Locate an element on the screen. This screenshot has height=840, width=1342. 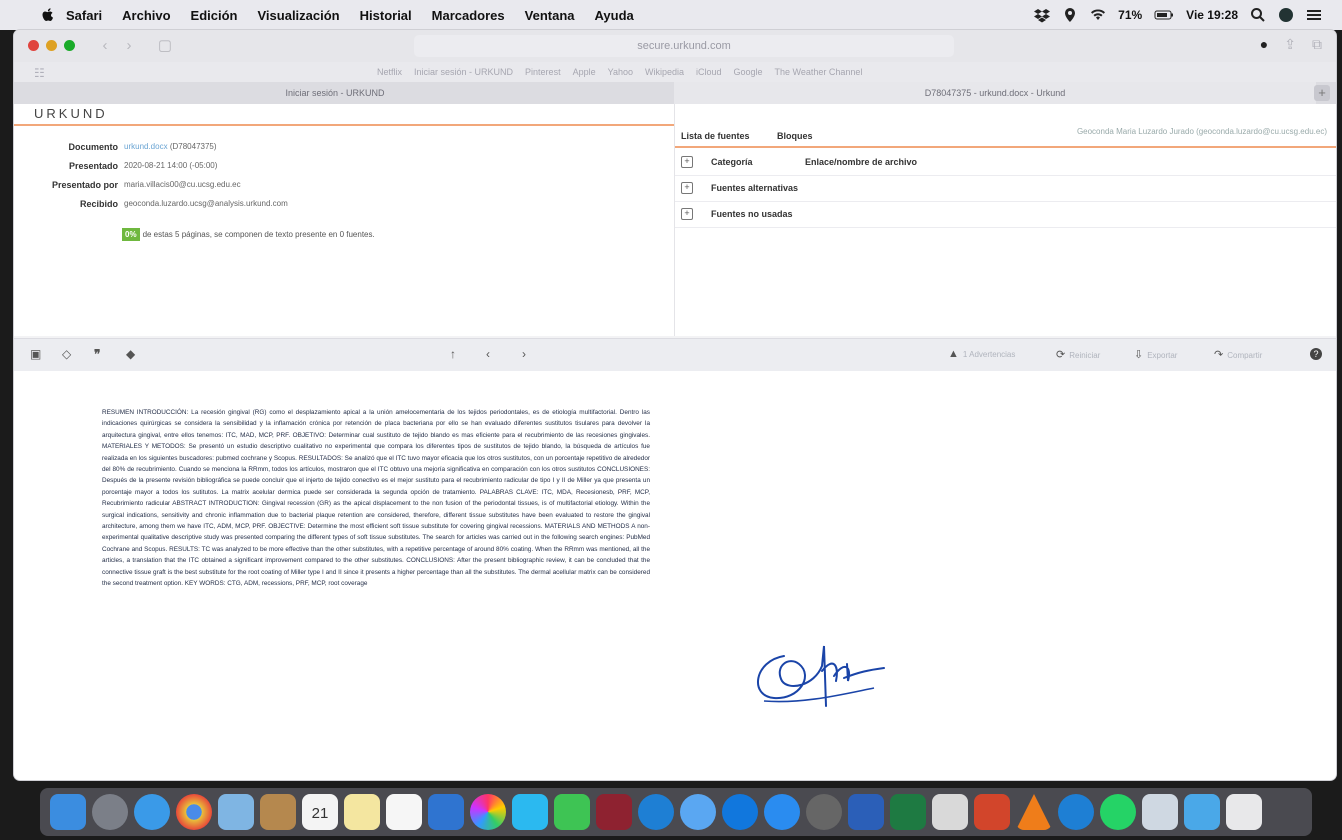
scanner-icon is located at coordinates (1160, 812).